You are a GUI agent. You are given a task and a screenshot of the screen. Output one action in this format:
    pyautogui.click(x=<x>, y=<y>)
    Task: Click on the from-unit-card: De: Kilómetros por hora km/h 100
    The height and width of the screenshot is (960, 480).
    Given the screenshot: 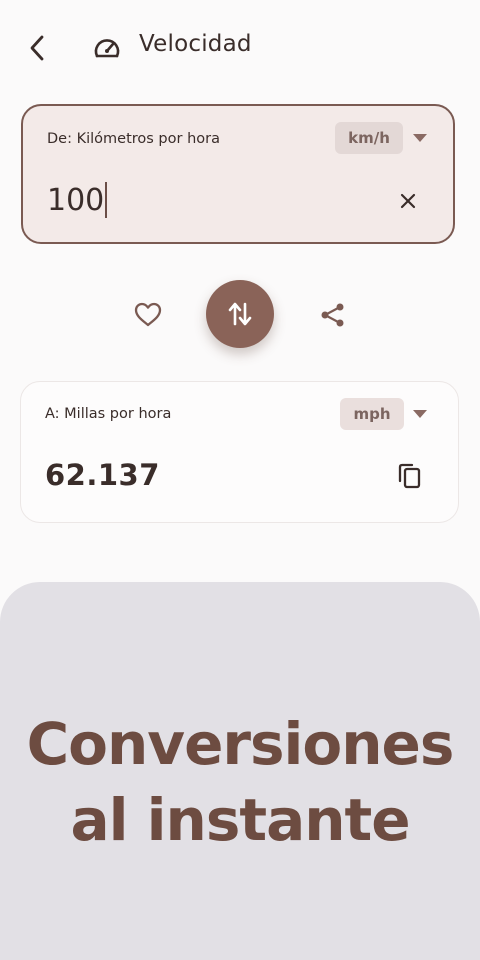 What is the action you would take?
    pyautogui.click(x=238, y=174)
    